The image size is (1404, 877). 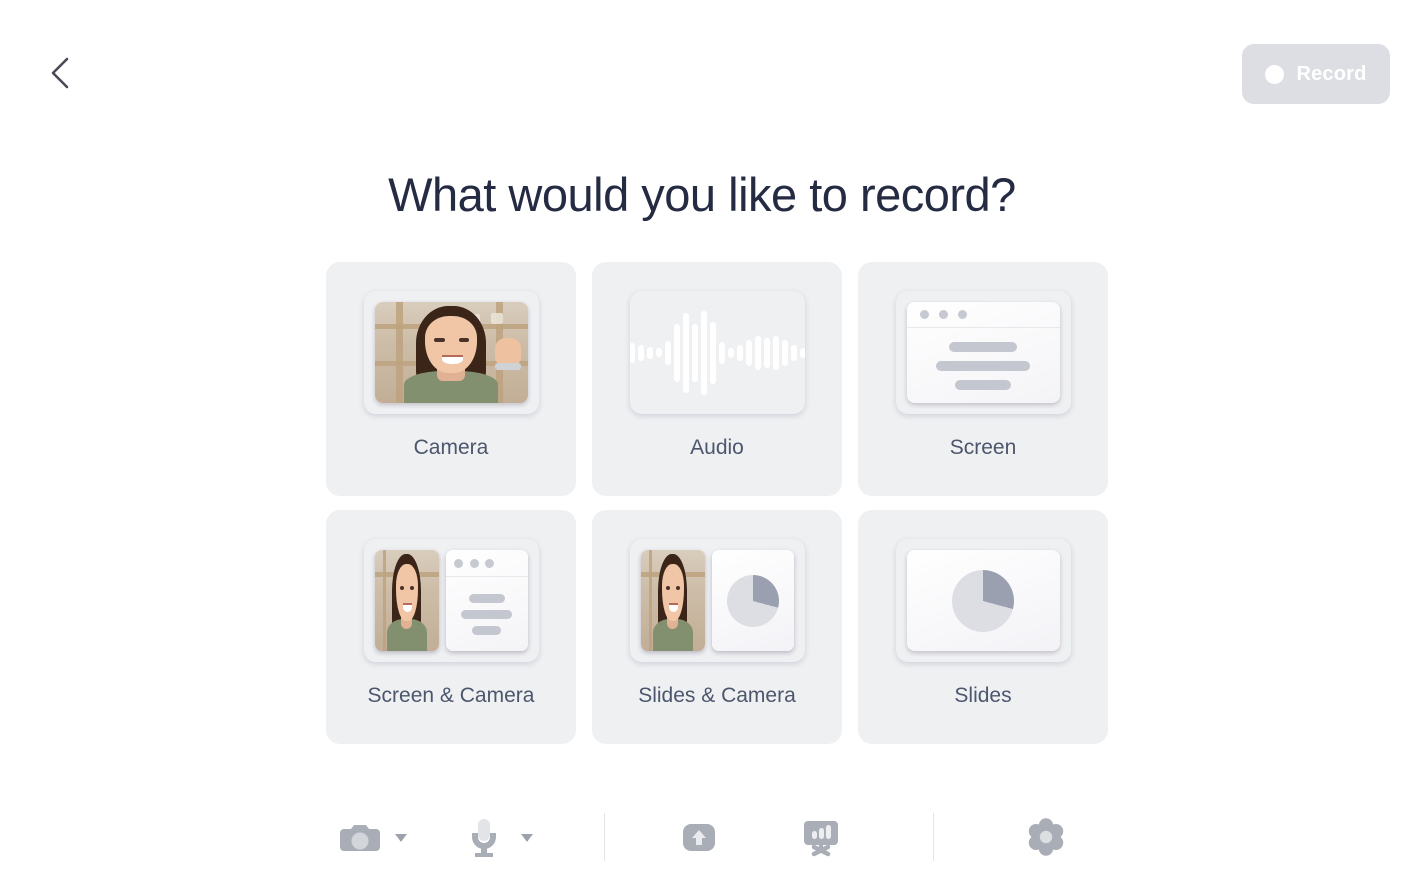 I want to click on camera-source-control, so click(x=373, y=837).